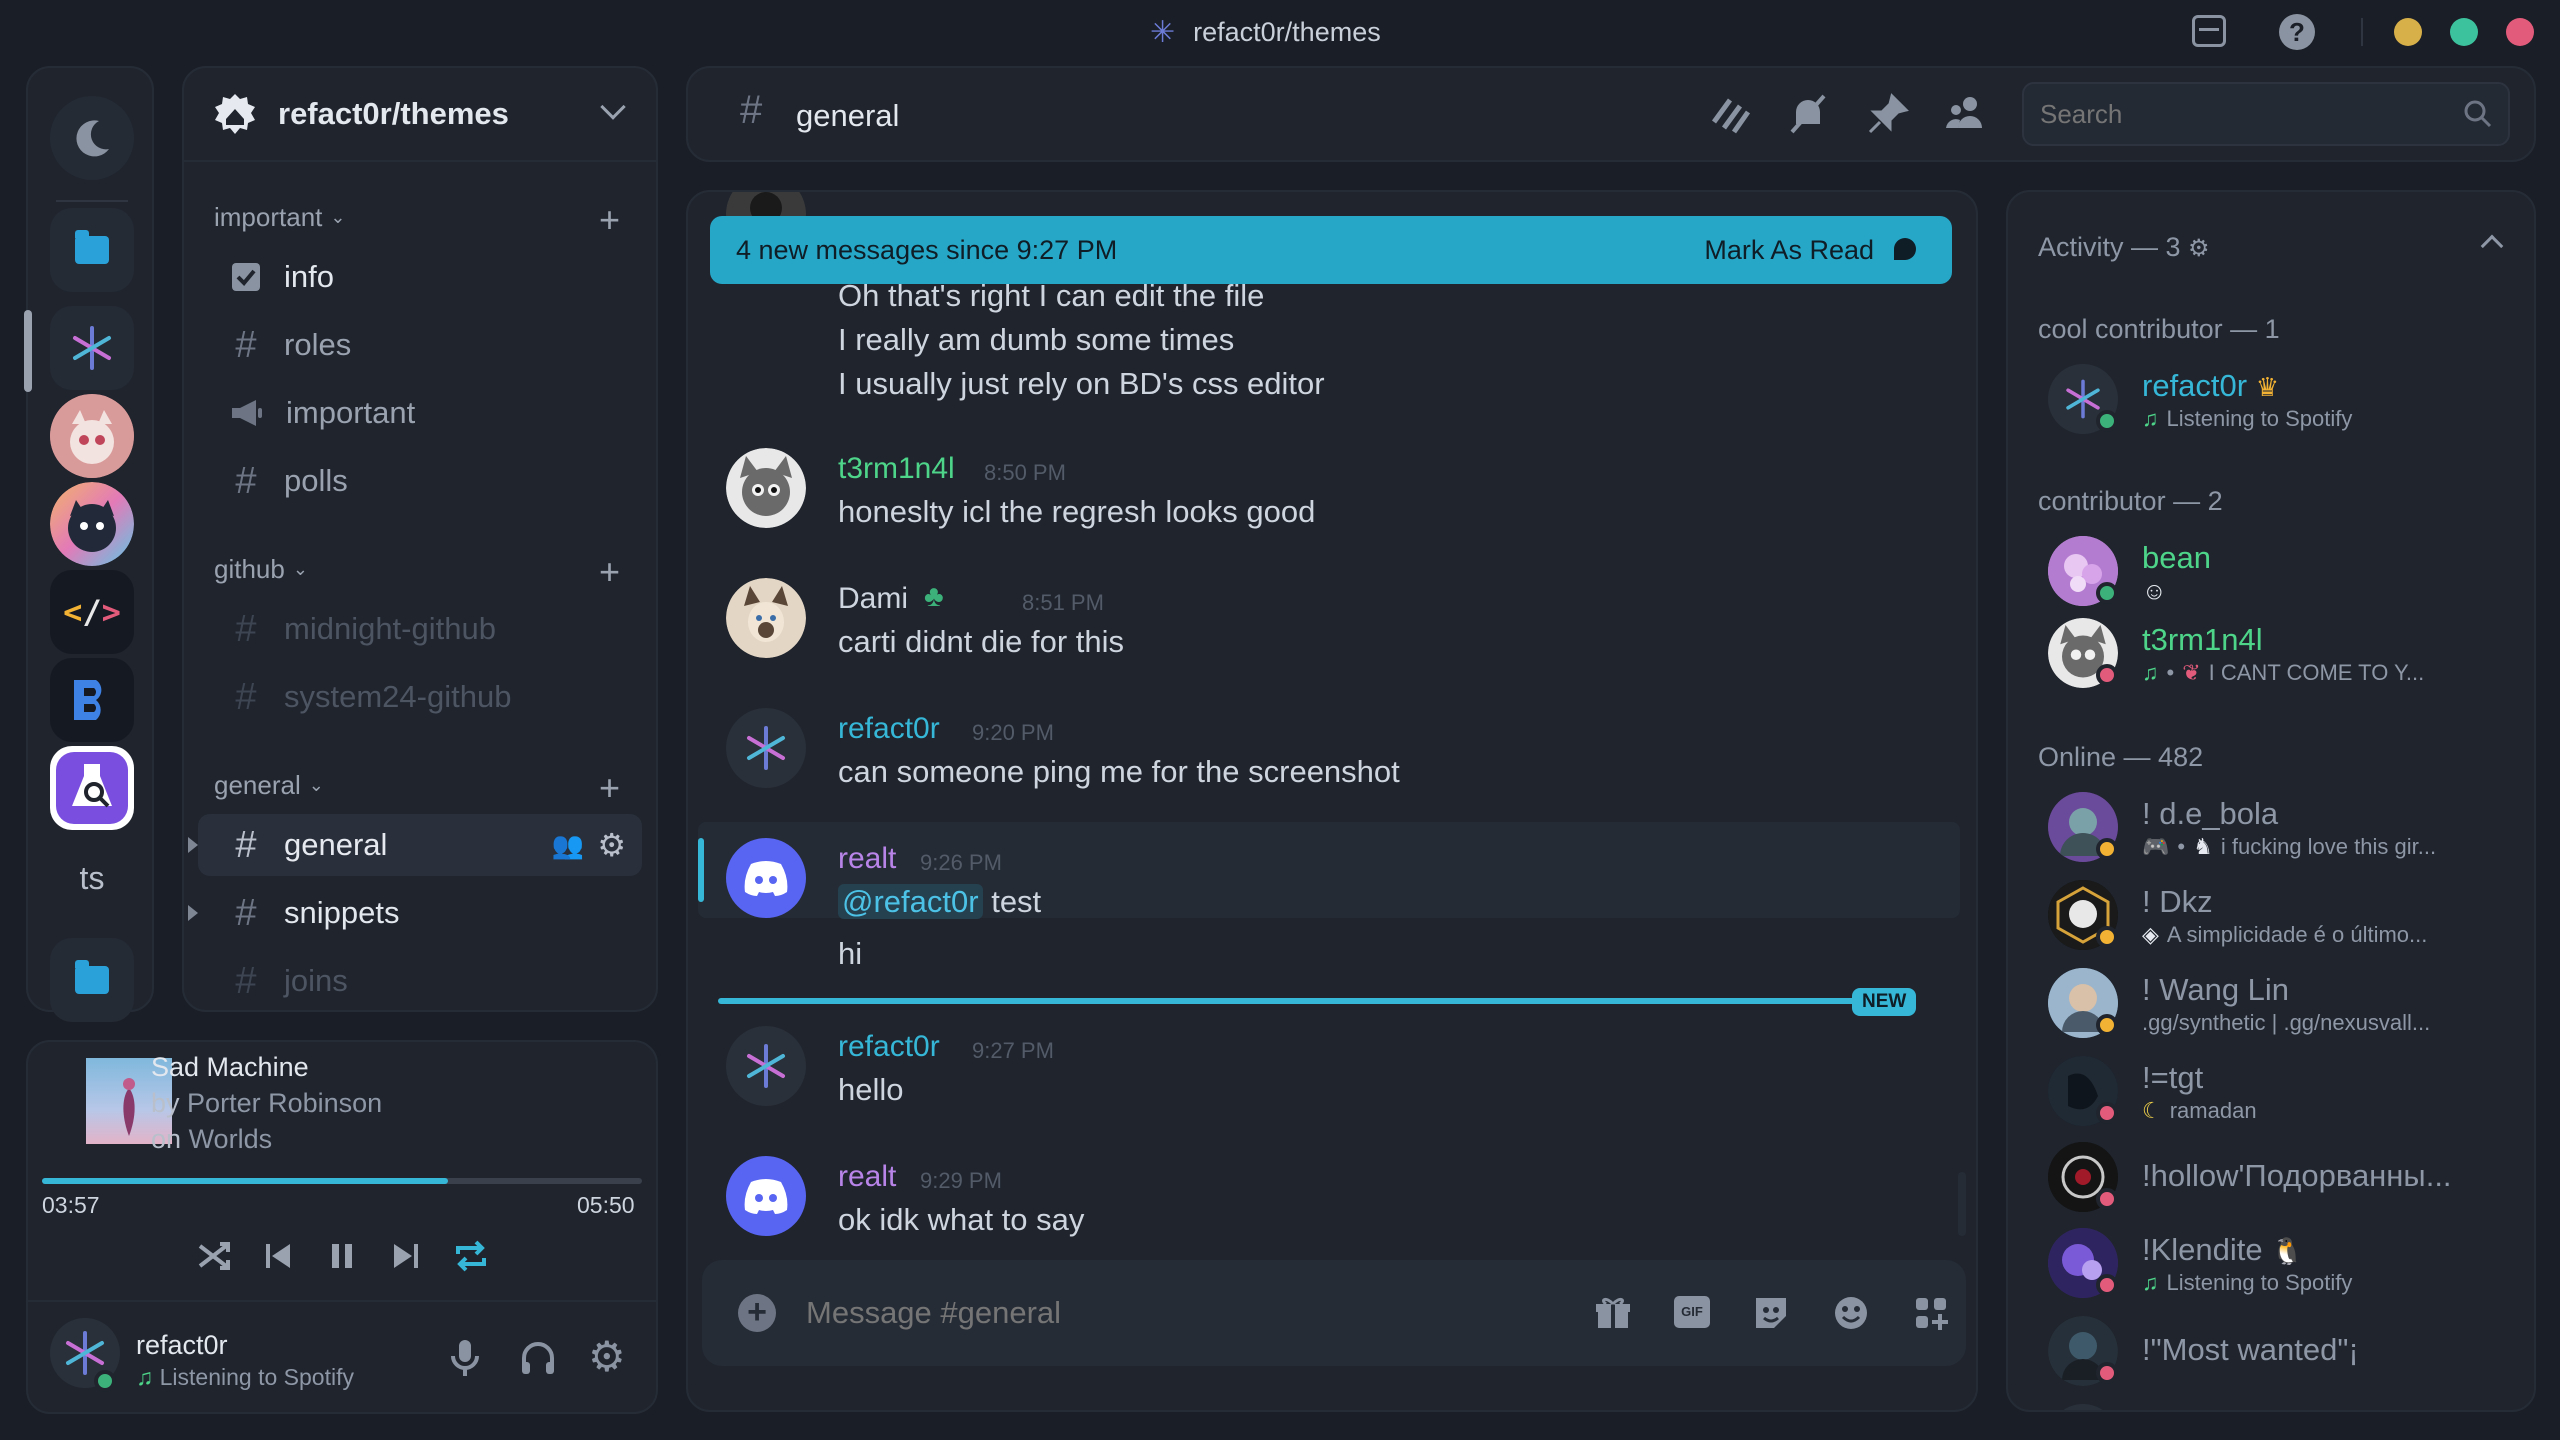  Describe the element at coordinates (2240, 114) in the screenshot. I see `search-input` at that location.